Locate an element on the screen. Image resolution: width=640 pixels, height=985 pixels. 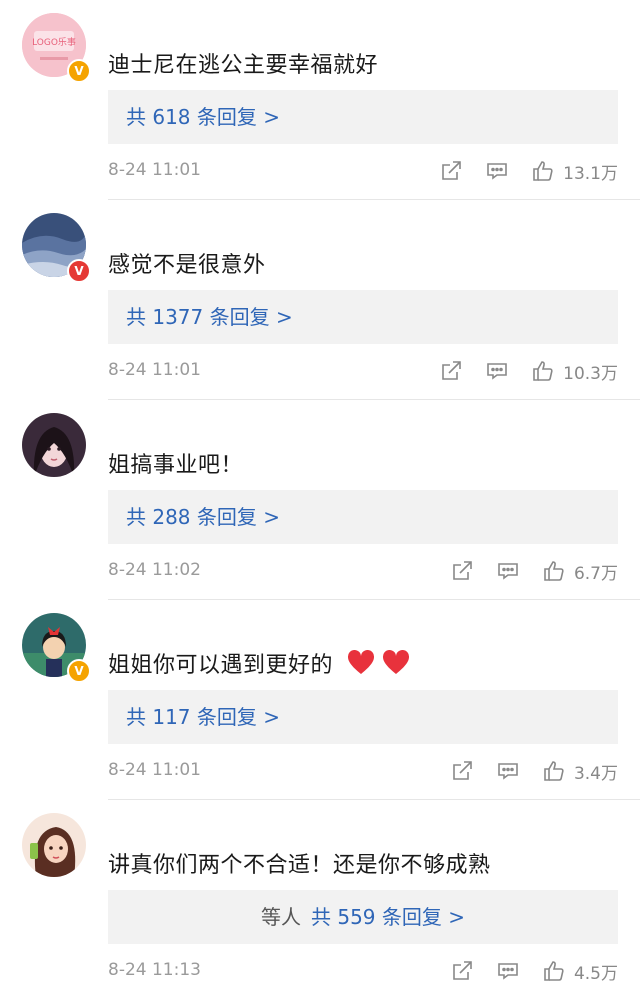
like-count: 10.3万 is located at coordinates (590, 373).